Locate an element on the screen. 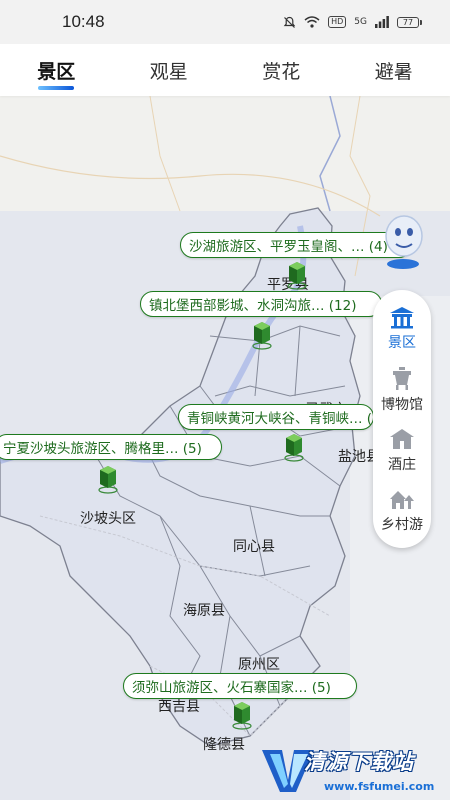 This screenshot has width=450, height=800. tab-summer-retreat: 避暑 is located at coordinates (394, 70).